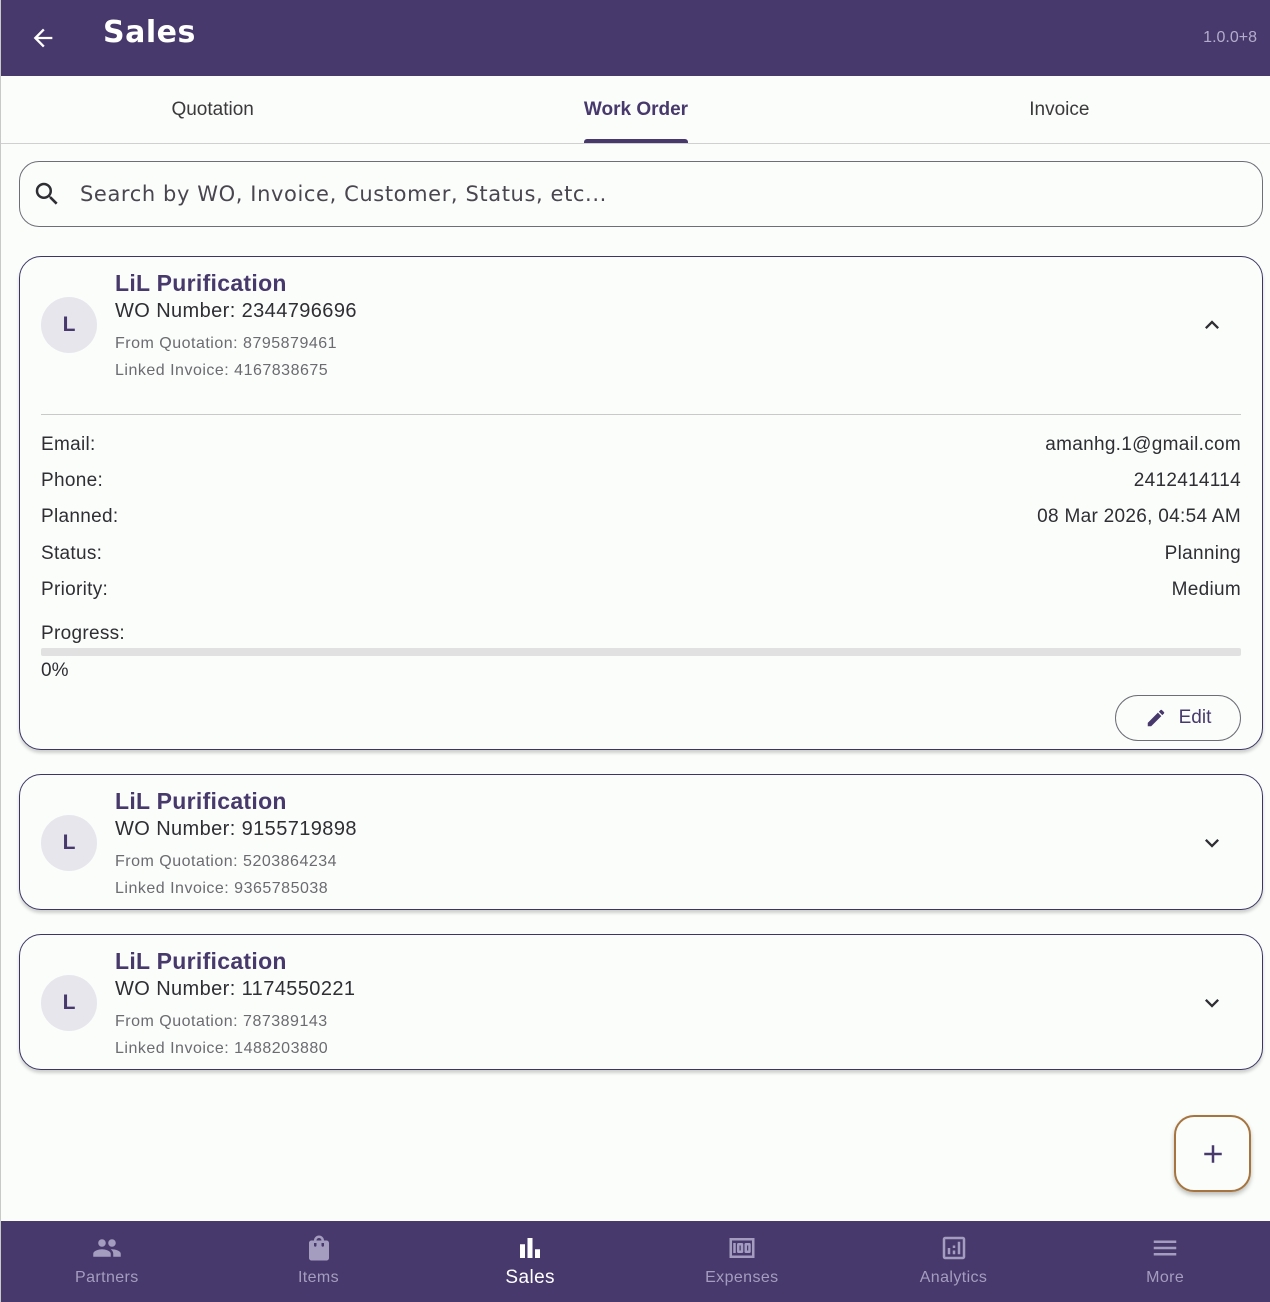 The image size is (1270, 1302). I want to click on nav-items: Items, so click(319, 1261).